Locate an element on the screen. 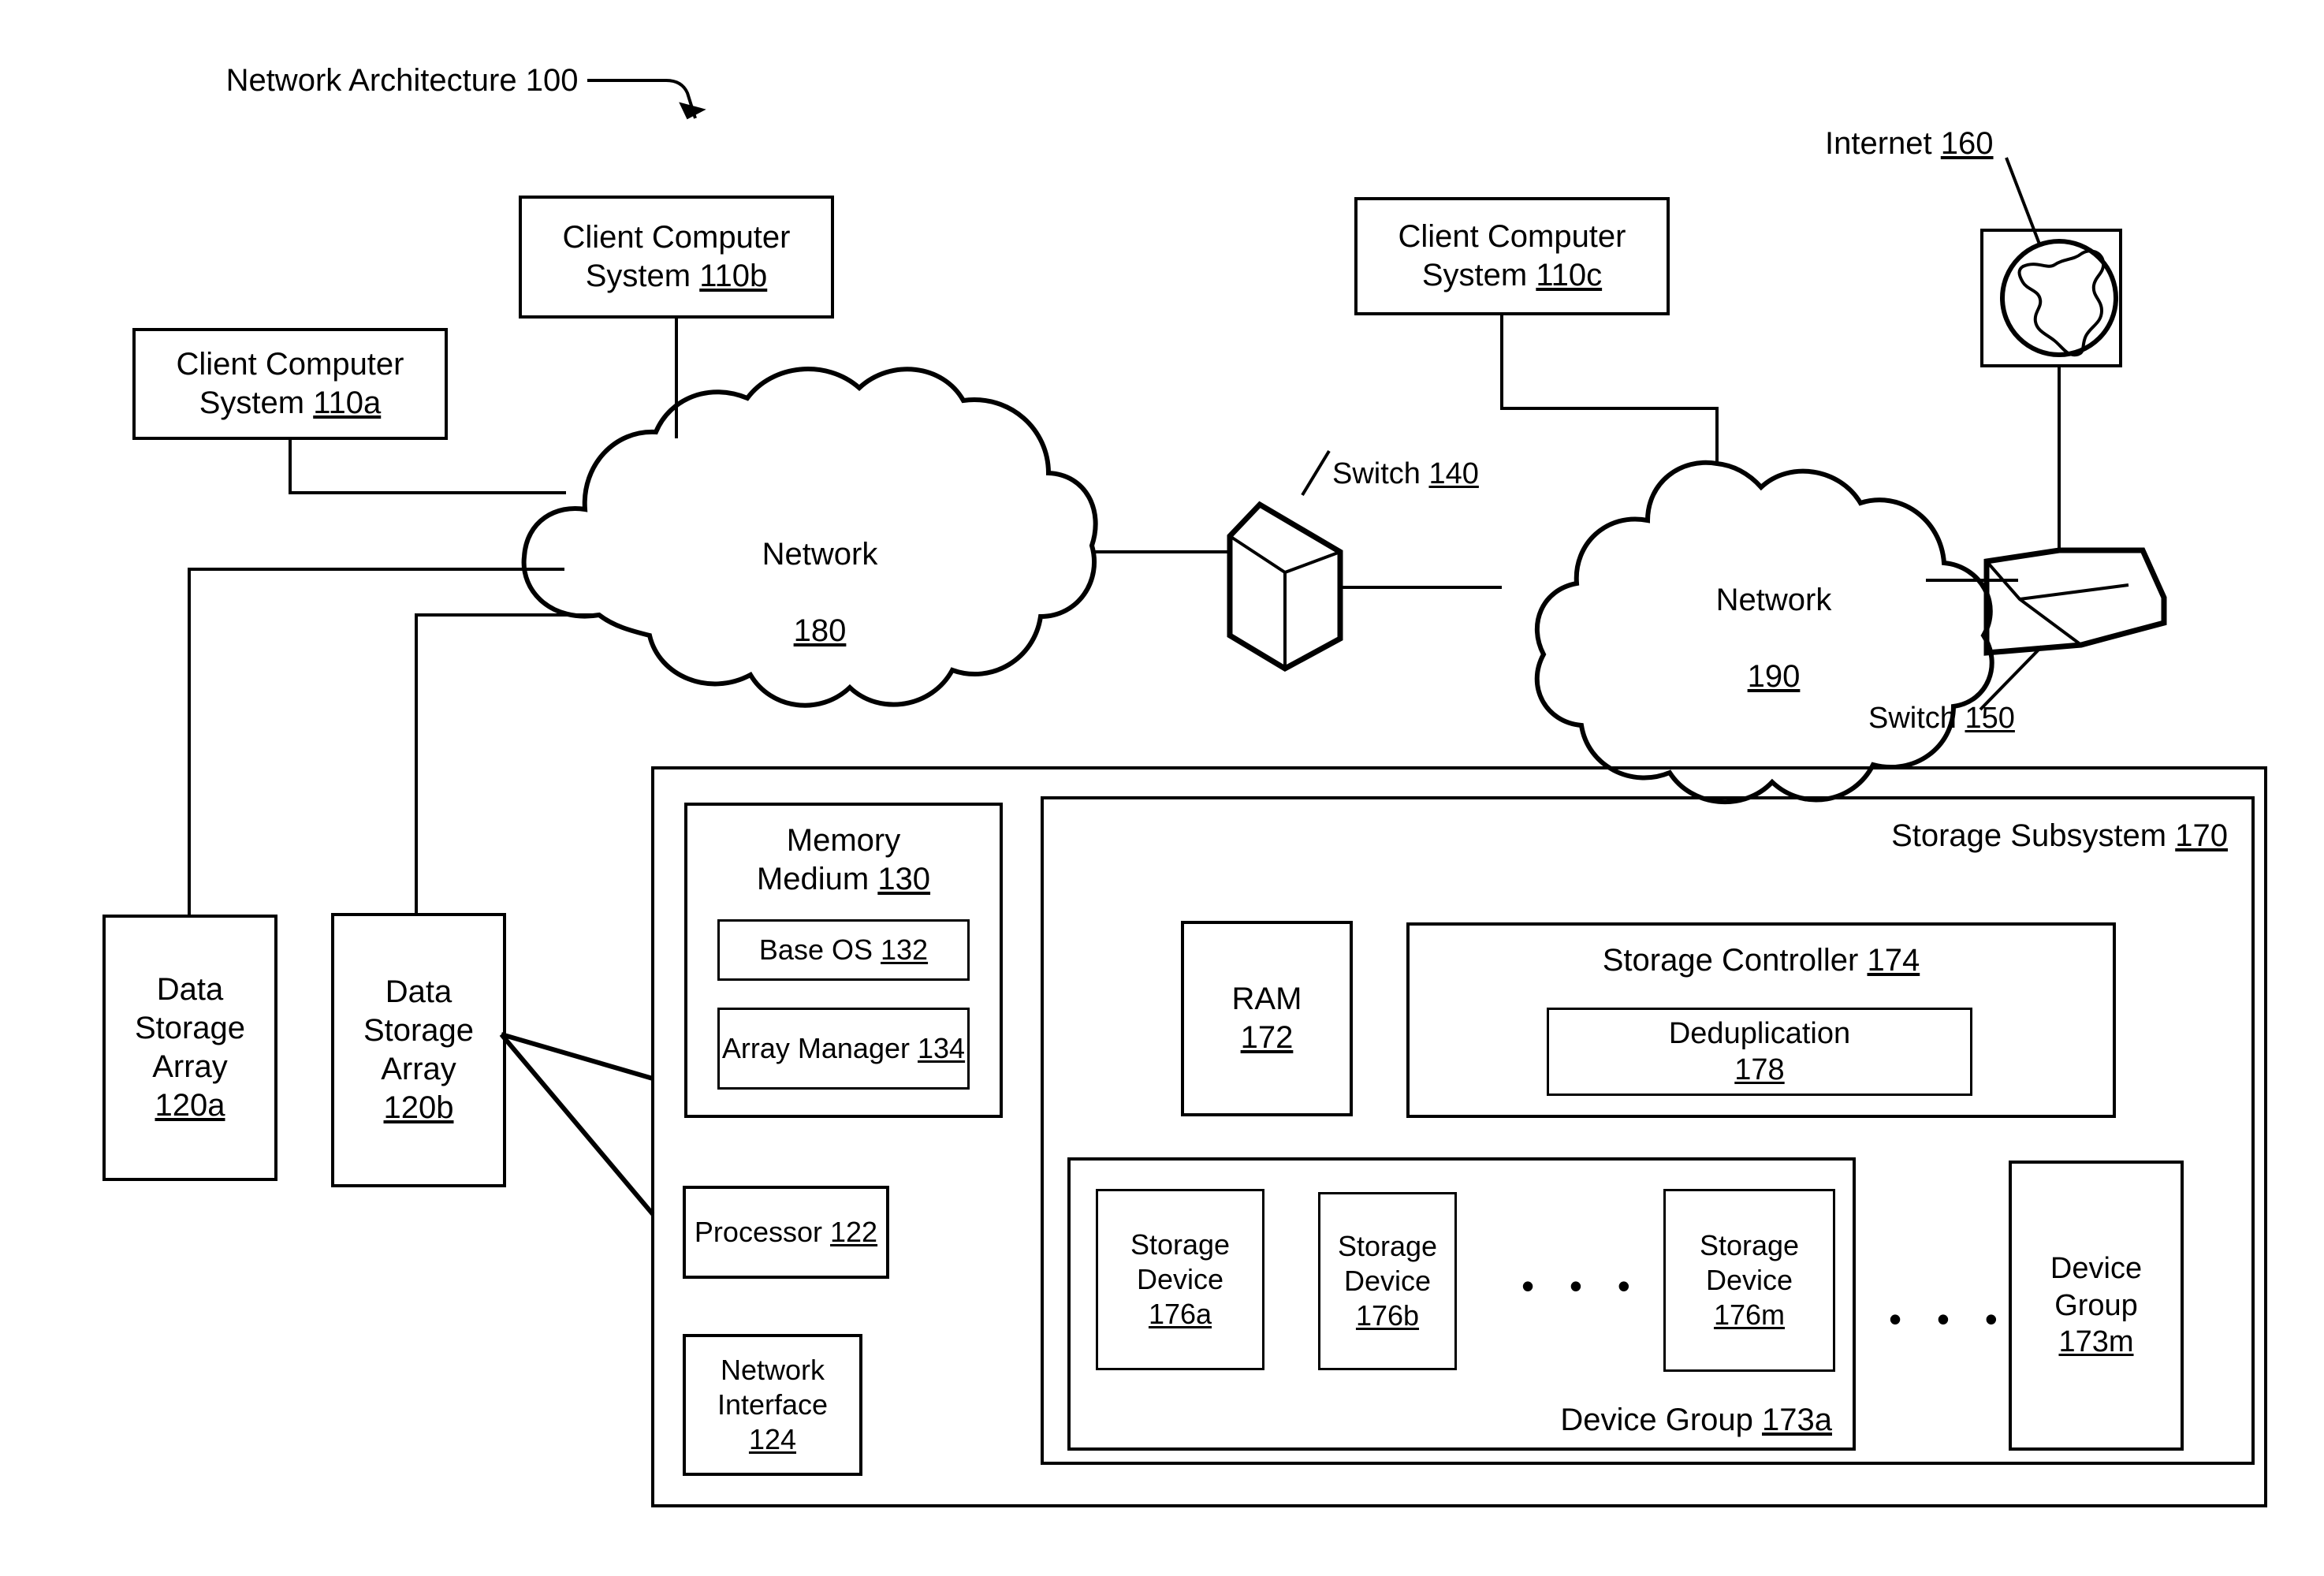 This screenshot has width=2324, height=1576. internet-160-box is located at coordinates (2051, 298).